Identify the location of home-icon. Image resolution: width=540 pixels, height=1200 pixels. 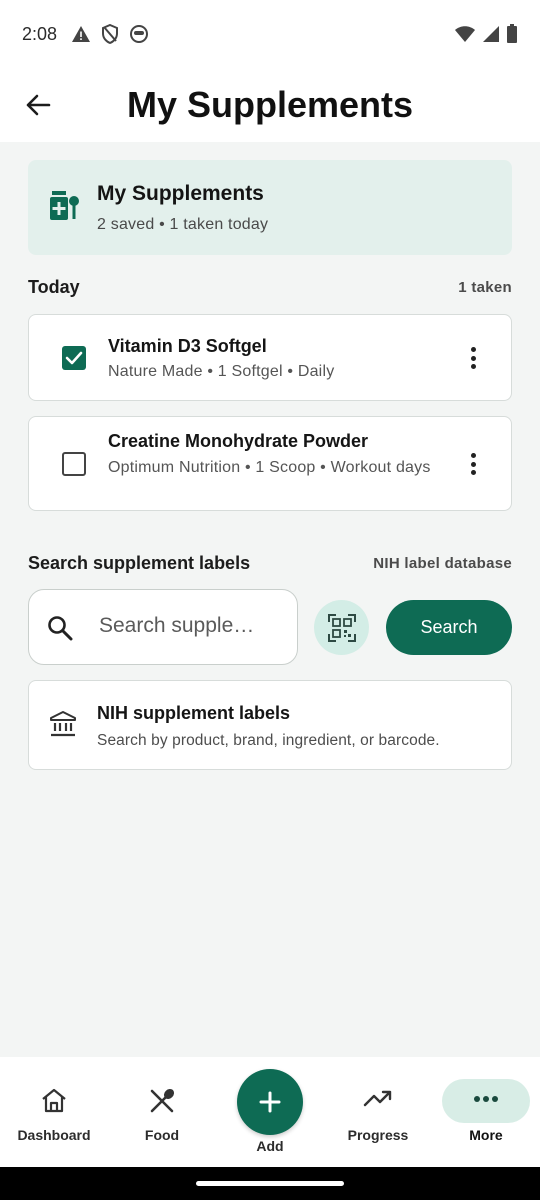
(54, 1100).